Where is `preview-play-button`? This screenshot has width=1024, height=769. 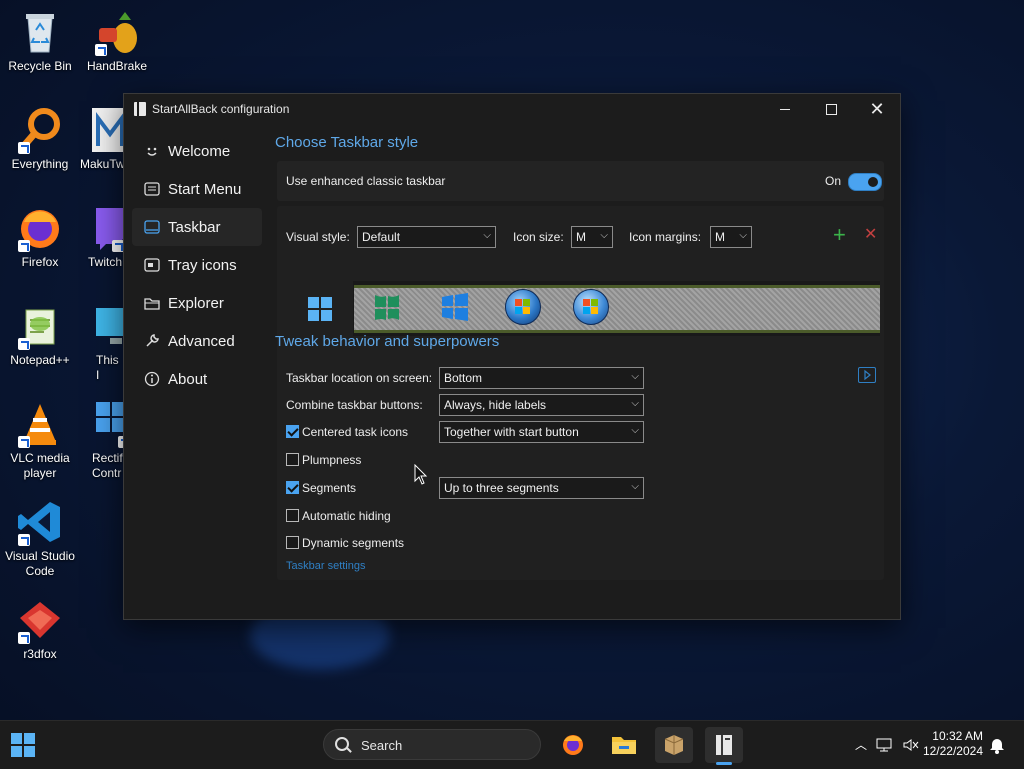
preview-play-button is located at coordinates (867, 375).